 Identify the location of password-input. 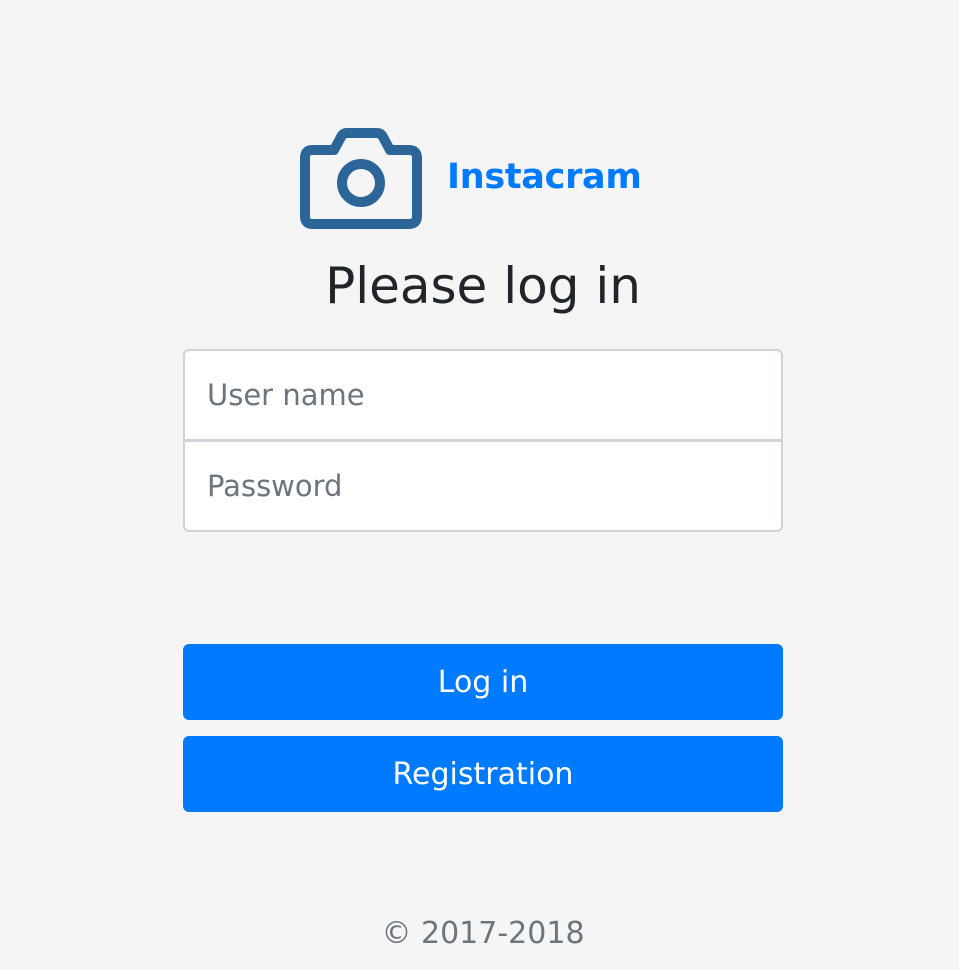
(483, 486).